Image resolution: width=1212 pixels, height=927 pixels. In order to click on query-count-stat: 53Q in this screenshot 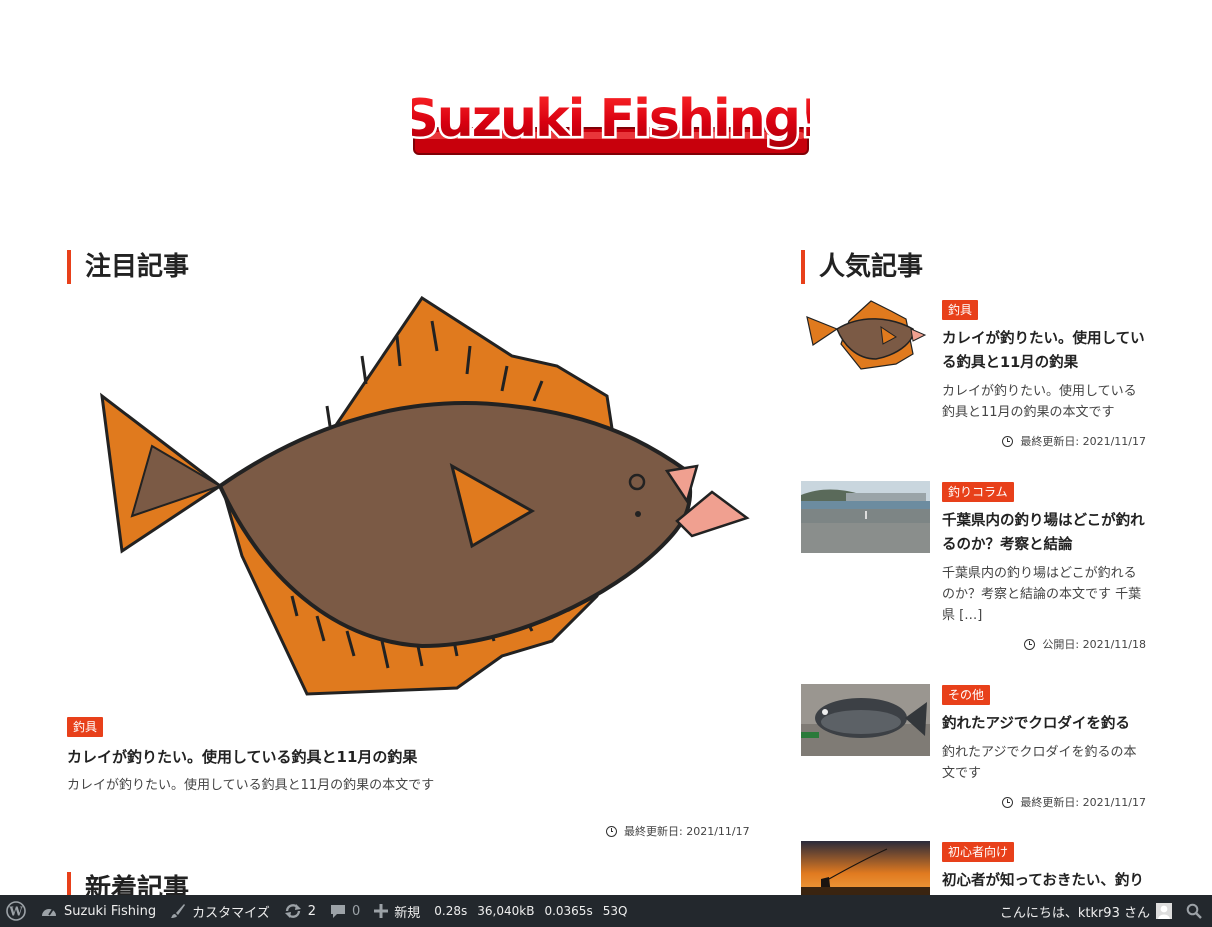, I will do `click(615, 911)`.